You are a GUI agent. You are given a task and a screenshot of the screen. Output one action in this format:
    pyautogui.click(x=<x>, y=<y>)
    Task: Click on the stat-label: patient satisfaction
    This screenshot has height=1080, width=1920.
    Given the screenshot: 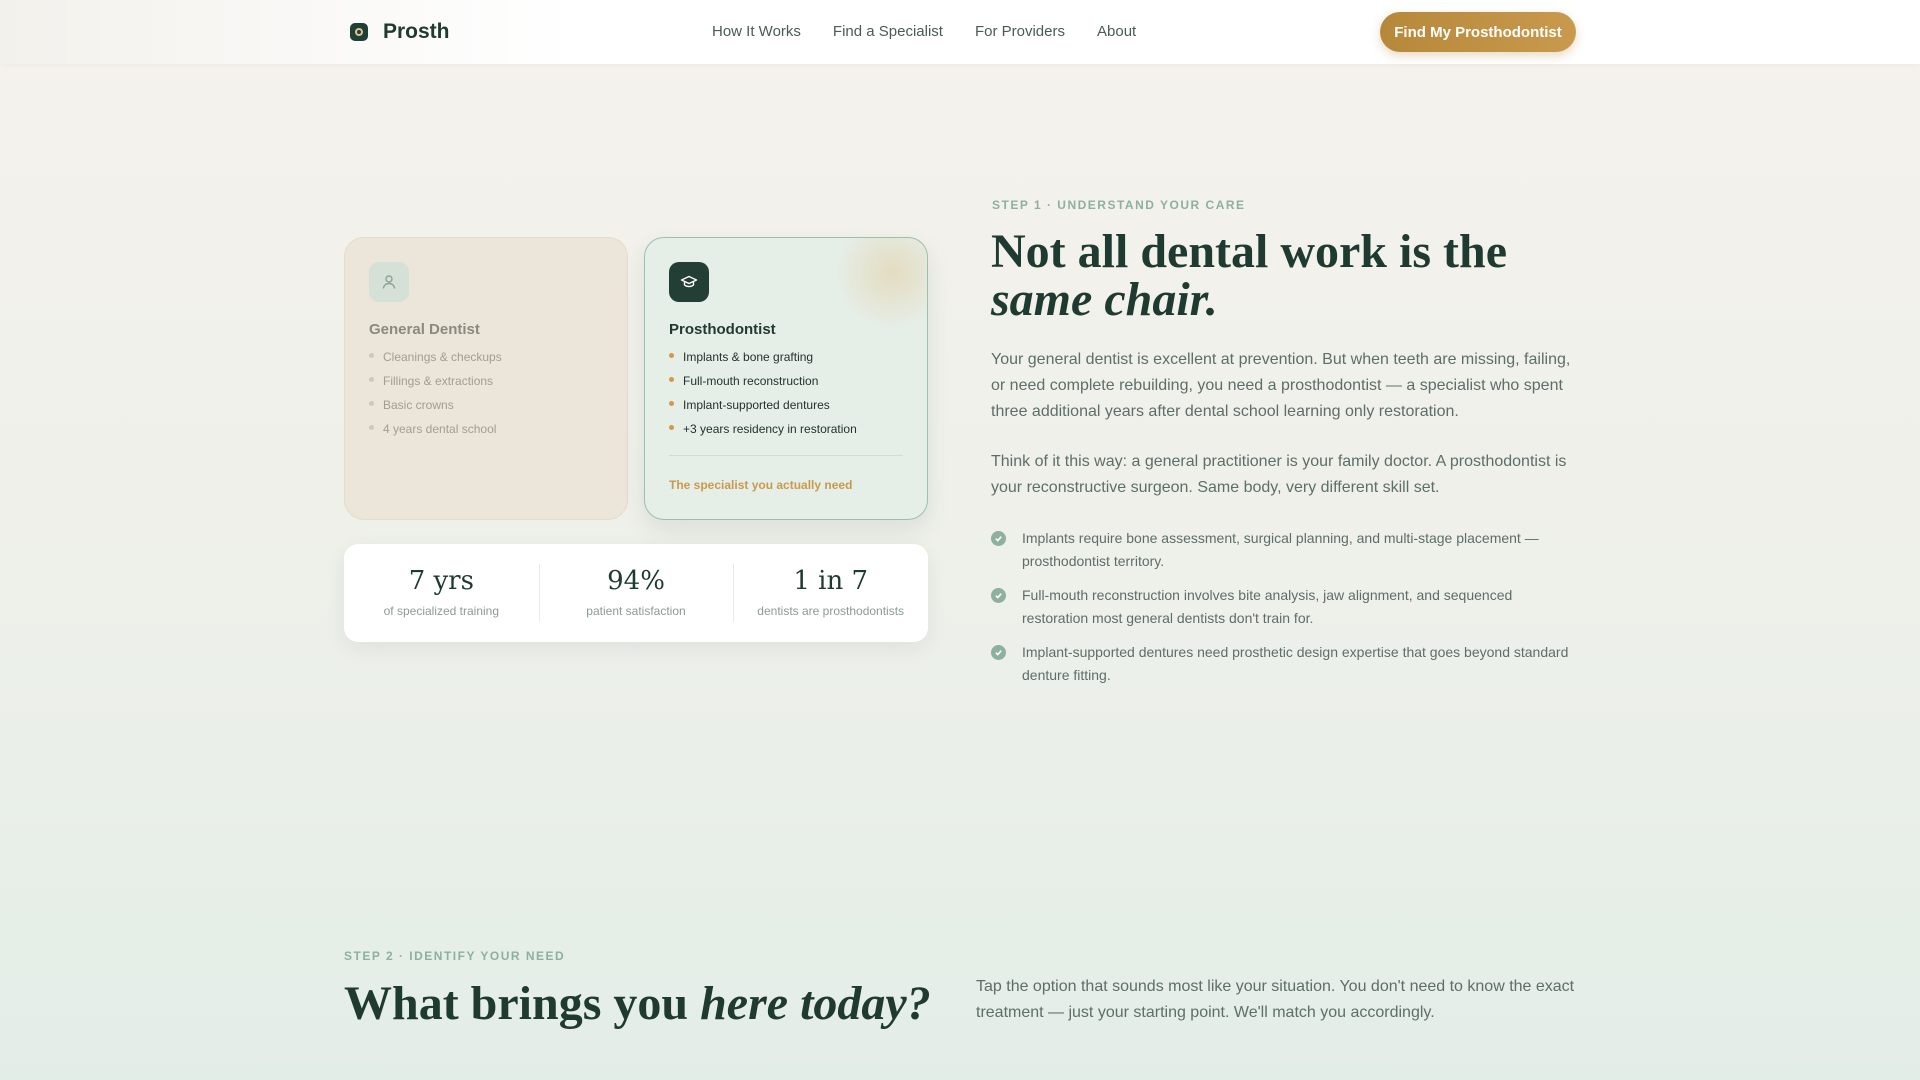 What is the action you would take?
    pyautogui.click(x=636, y=611)
    